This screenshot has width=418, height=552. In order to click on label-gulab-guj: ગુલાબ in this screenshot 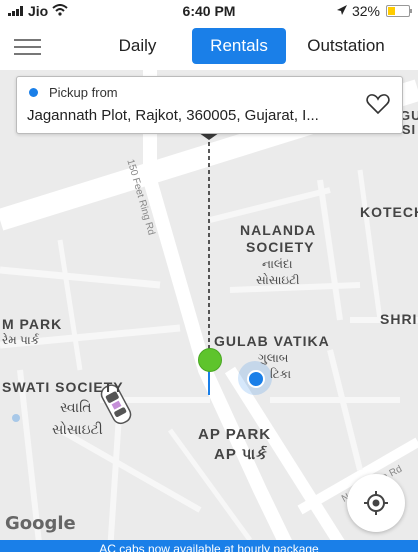, I will do `click(273, 358)`.